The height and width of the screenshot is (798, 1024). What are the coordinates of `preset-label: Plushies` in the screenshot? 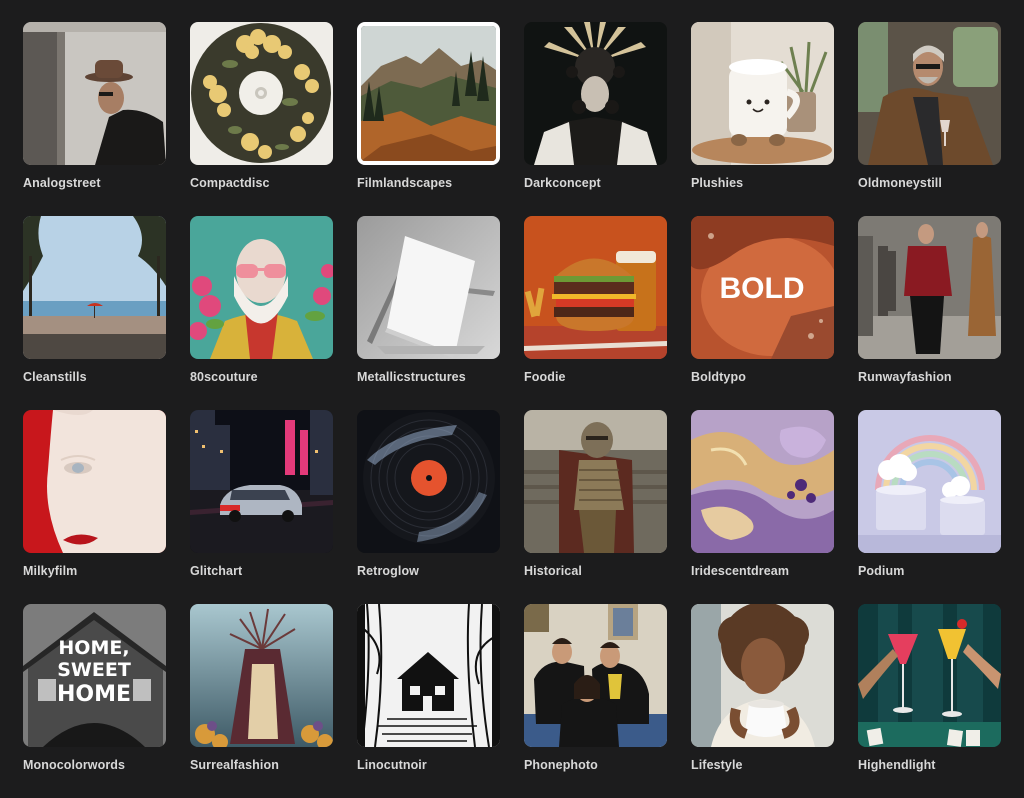 It's located at (717, 183).